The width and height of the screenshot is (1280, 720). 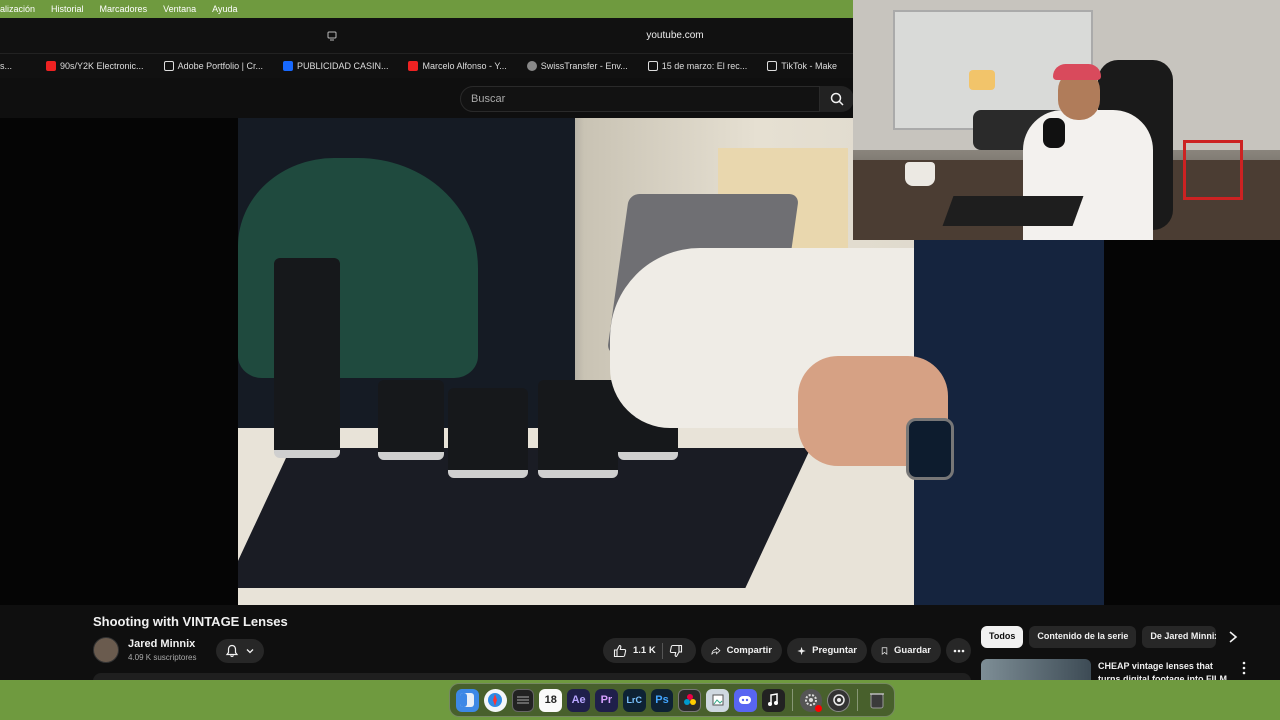 I want to click on bookmark-icon, so click(x=884, y=650).